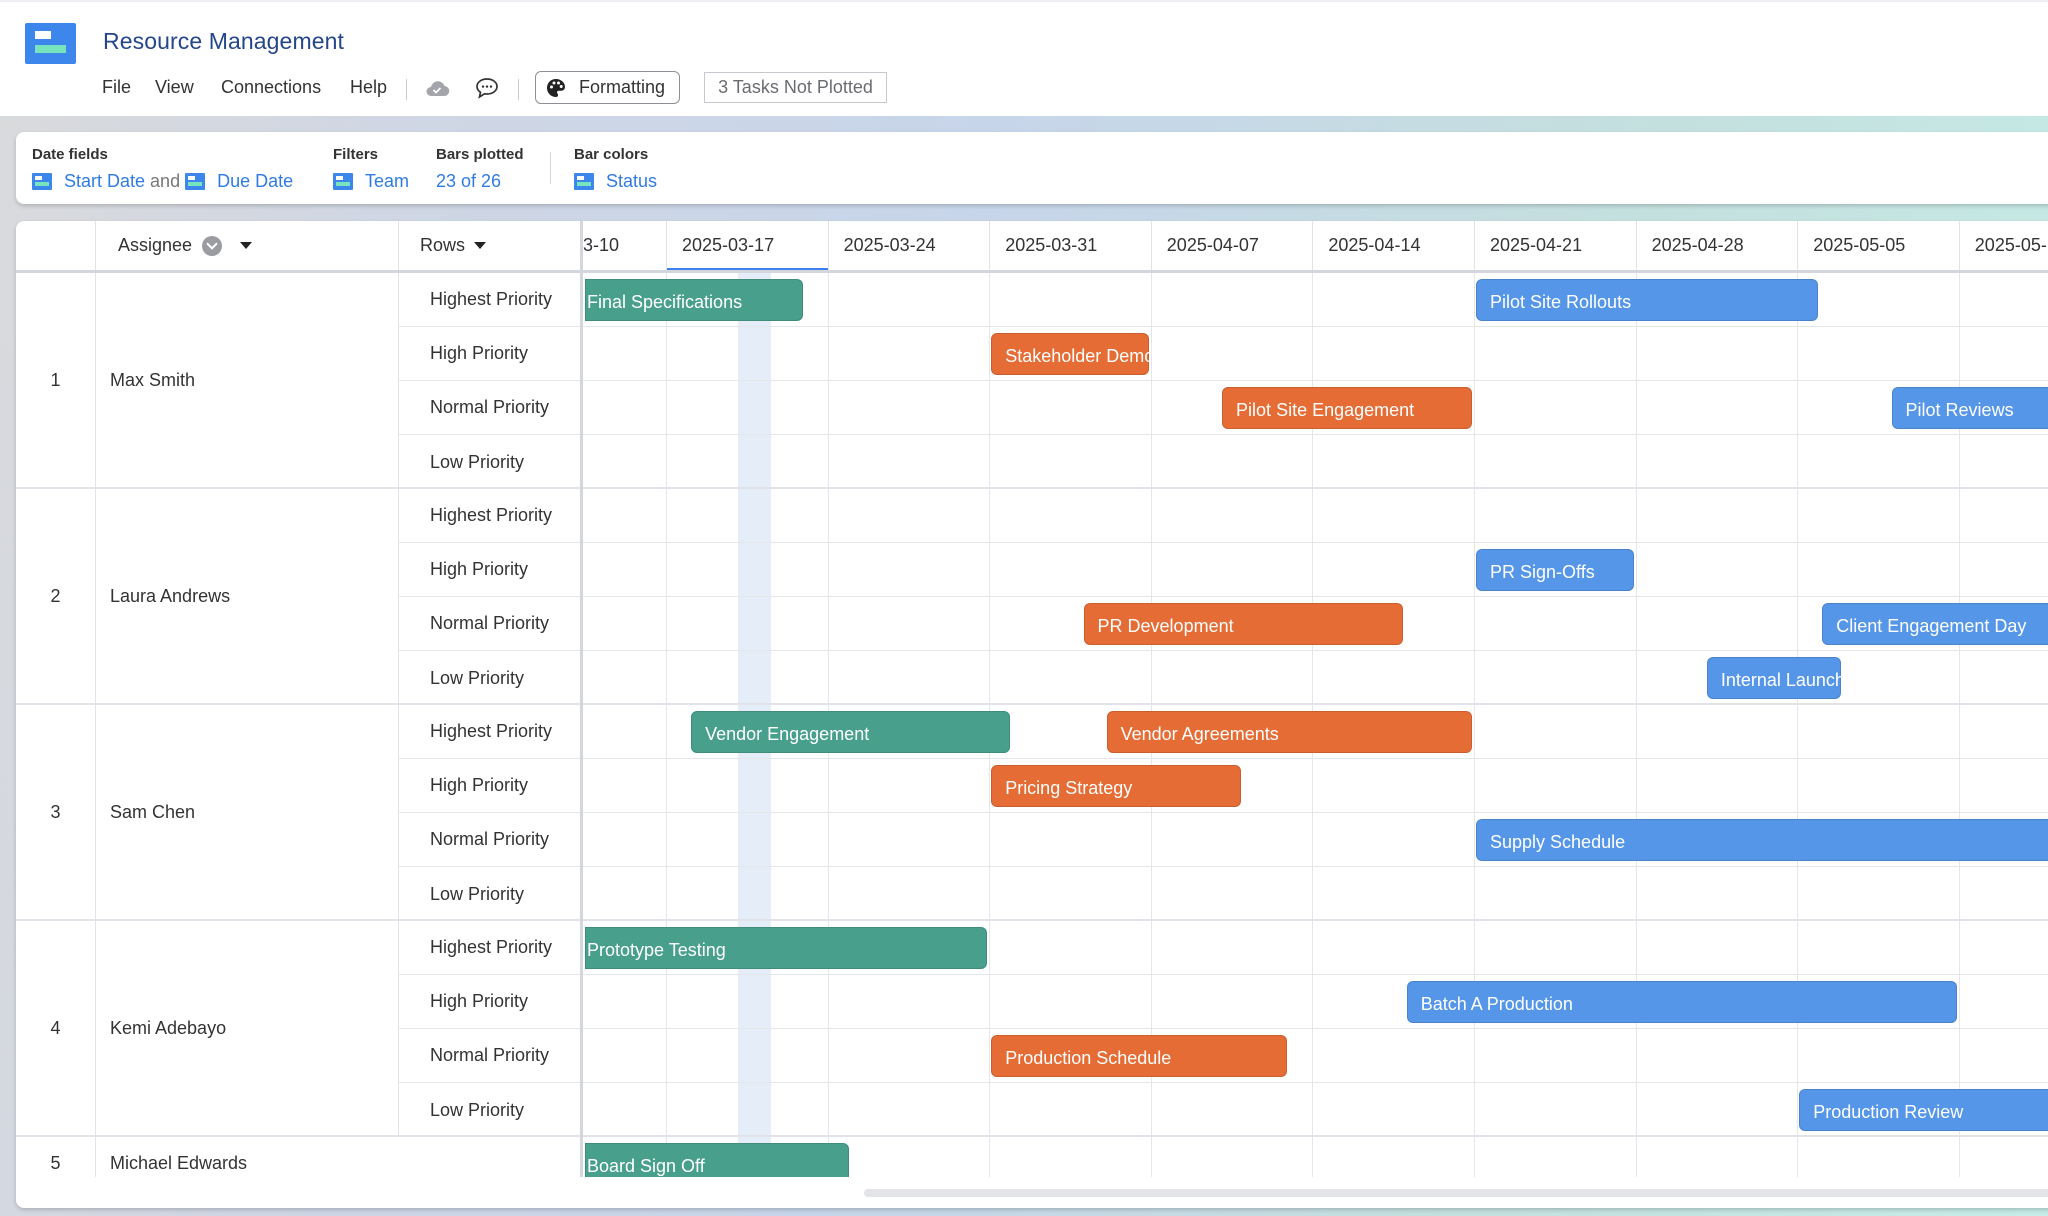 The height and width of the screenshot is (1216, 2048). What do you see at coordinates (1231, 245) in the screenshot?
I see `week-column-header: 2025-04-07` at bounding box center [1231, 245].